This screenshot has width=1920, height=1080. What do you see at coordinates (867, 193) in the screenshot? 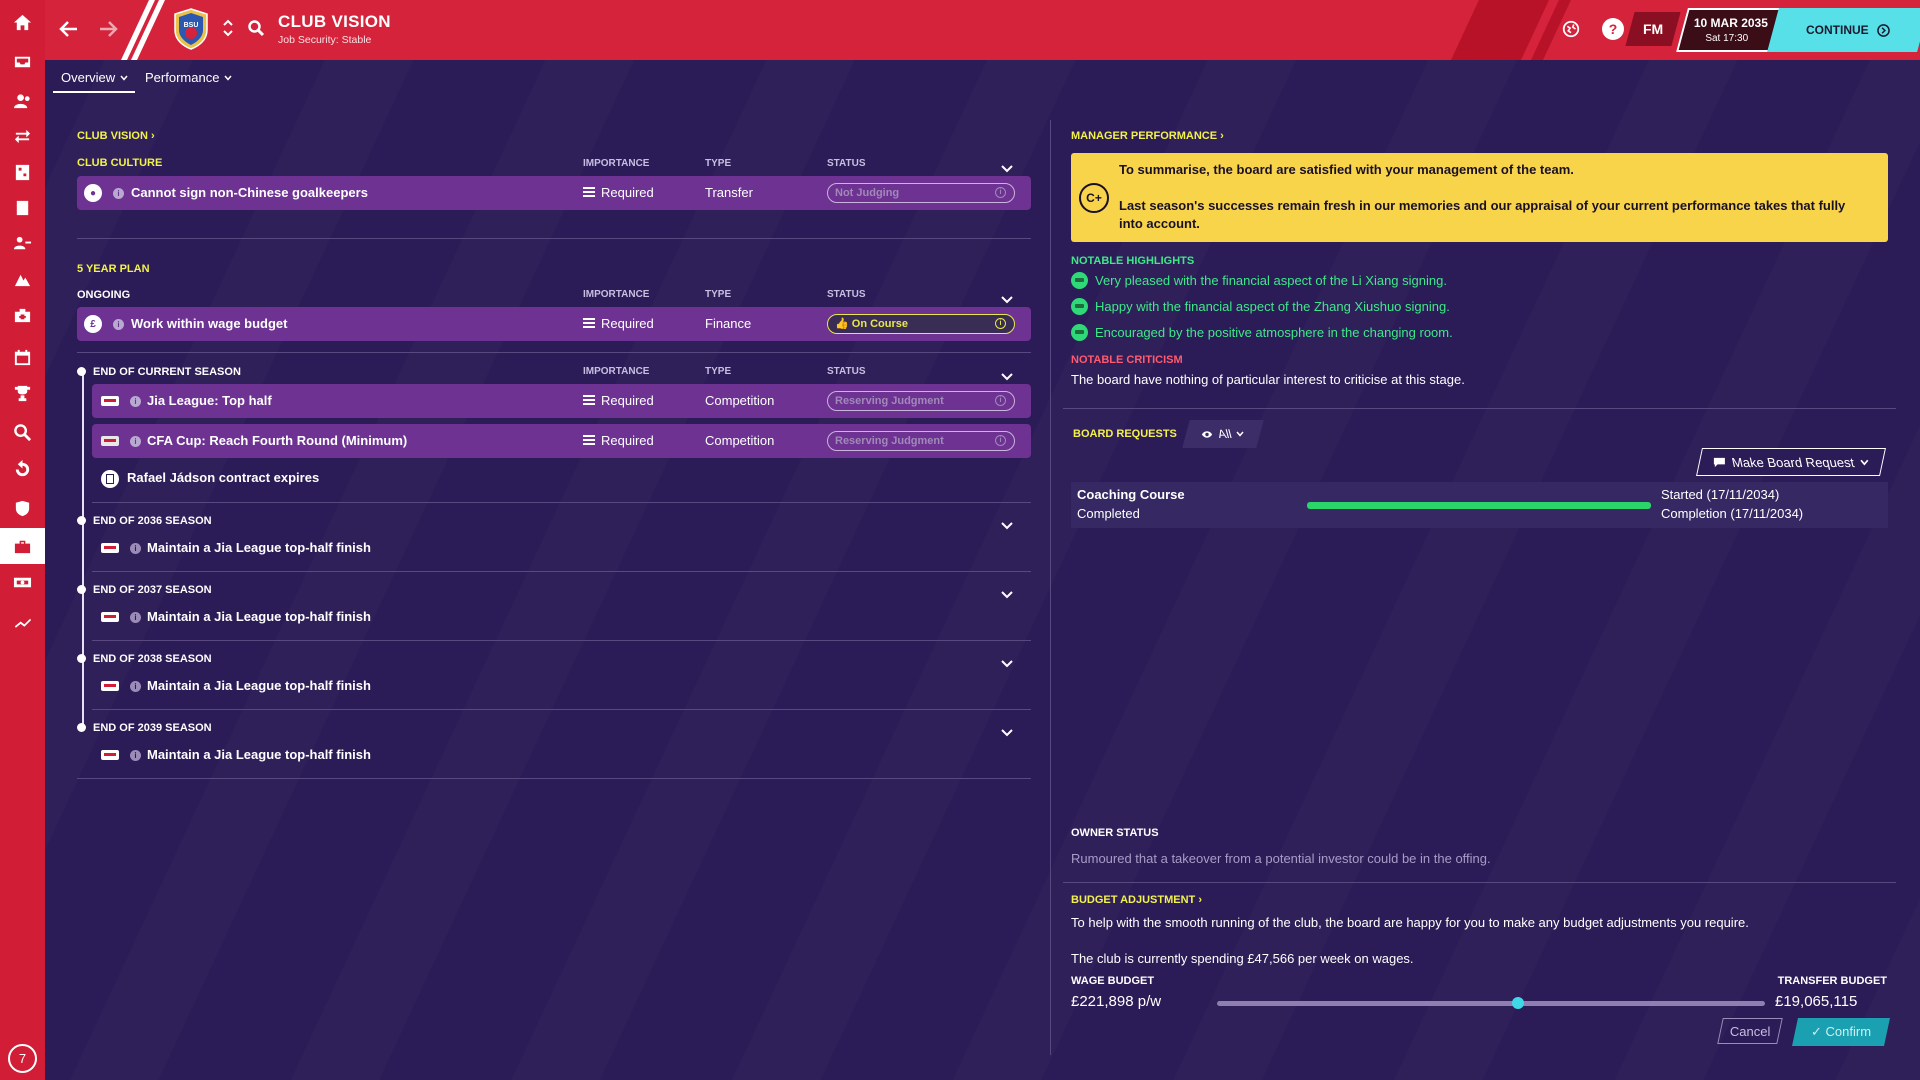
I see `status-label: Not Judging` at bounding box center [867, 193].